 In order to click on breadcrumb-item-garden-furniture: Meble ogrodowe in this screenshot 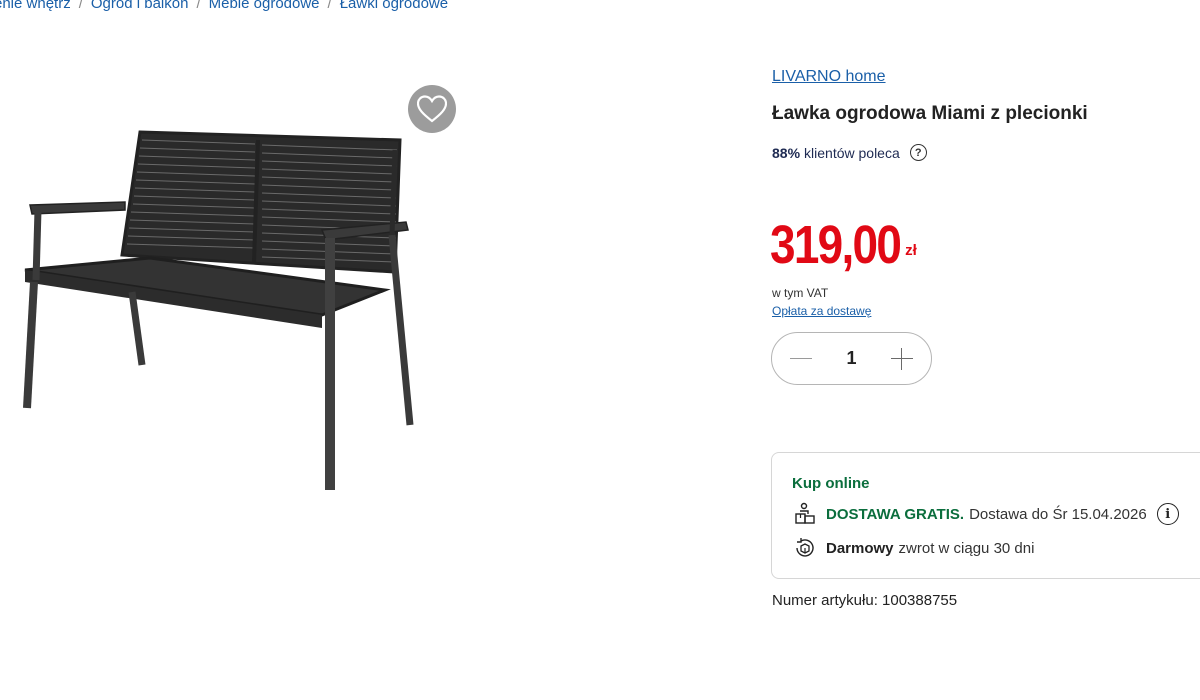, I will do `click(264, 6)`.